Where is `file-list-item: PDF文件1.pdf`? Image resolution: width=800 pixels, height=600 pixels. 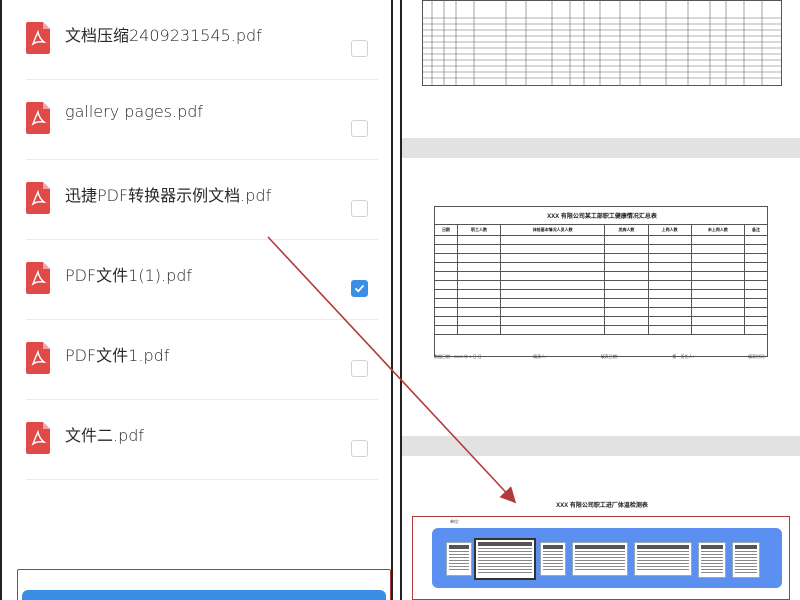
file-list-item: PDF文件1.pdf is located at coordinates (202, 360).